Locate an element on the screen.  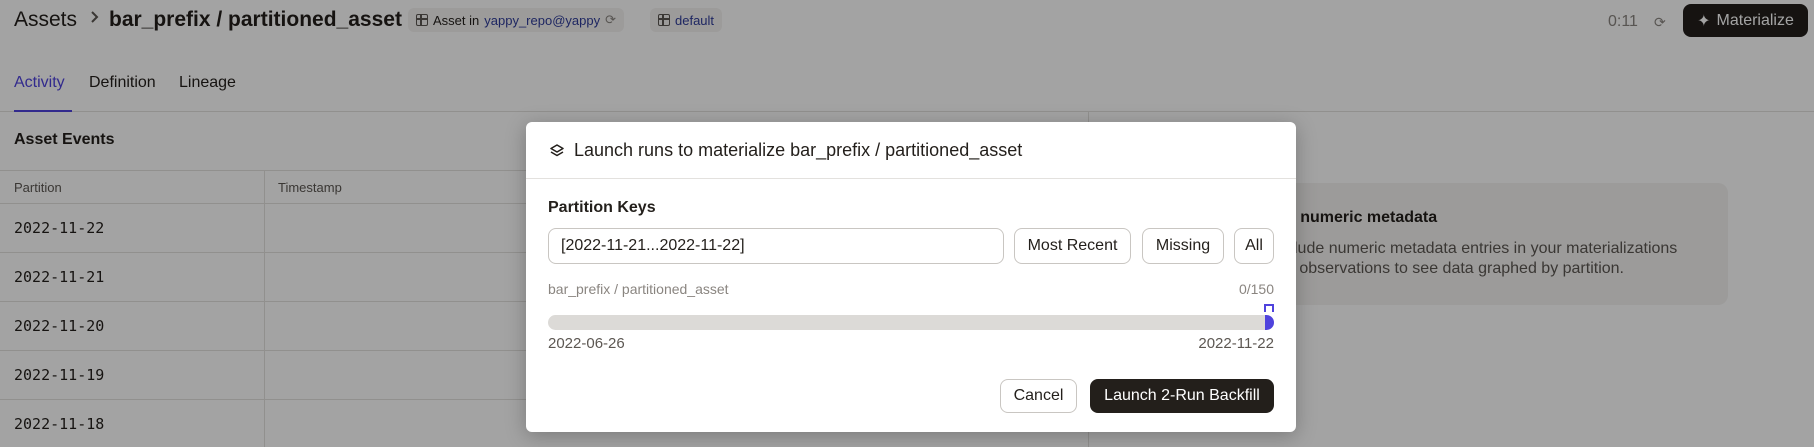
asset-health-name: bar_prefix / partitioned_asset is located at coordinates (638, 289).